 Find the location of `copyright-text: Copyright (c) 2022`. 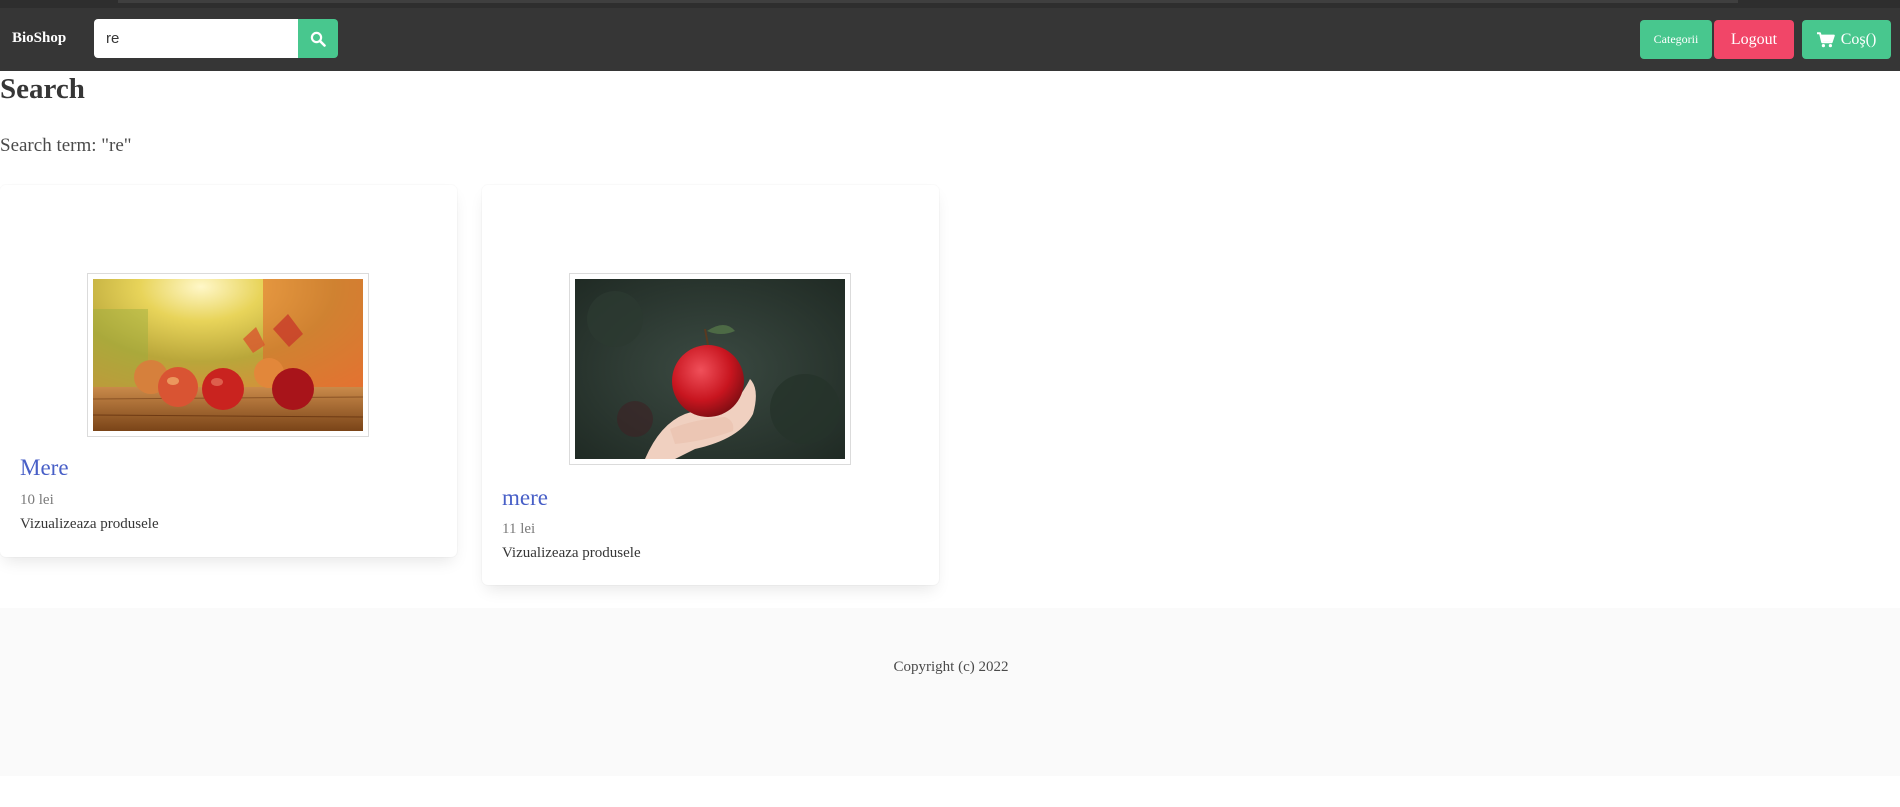

copyright-text: Copyright (c) 2022 is located at coordinates (951, 667).